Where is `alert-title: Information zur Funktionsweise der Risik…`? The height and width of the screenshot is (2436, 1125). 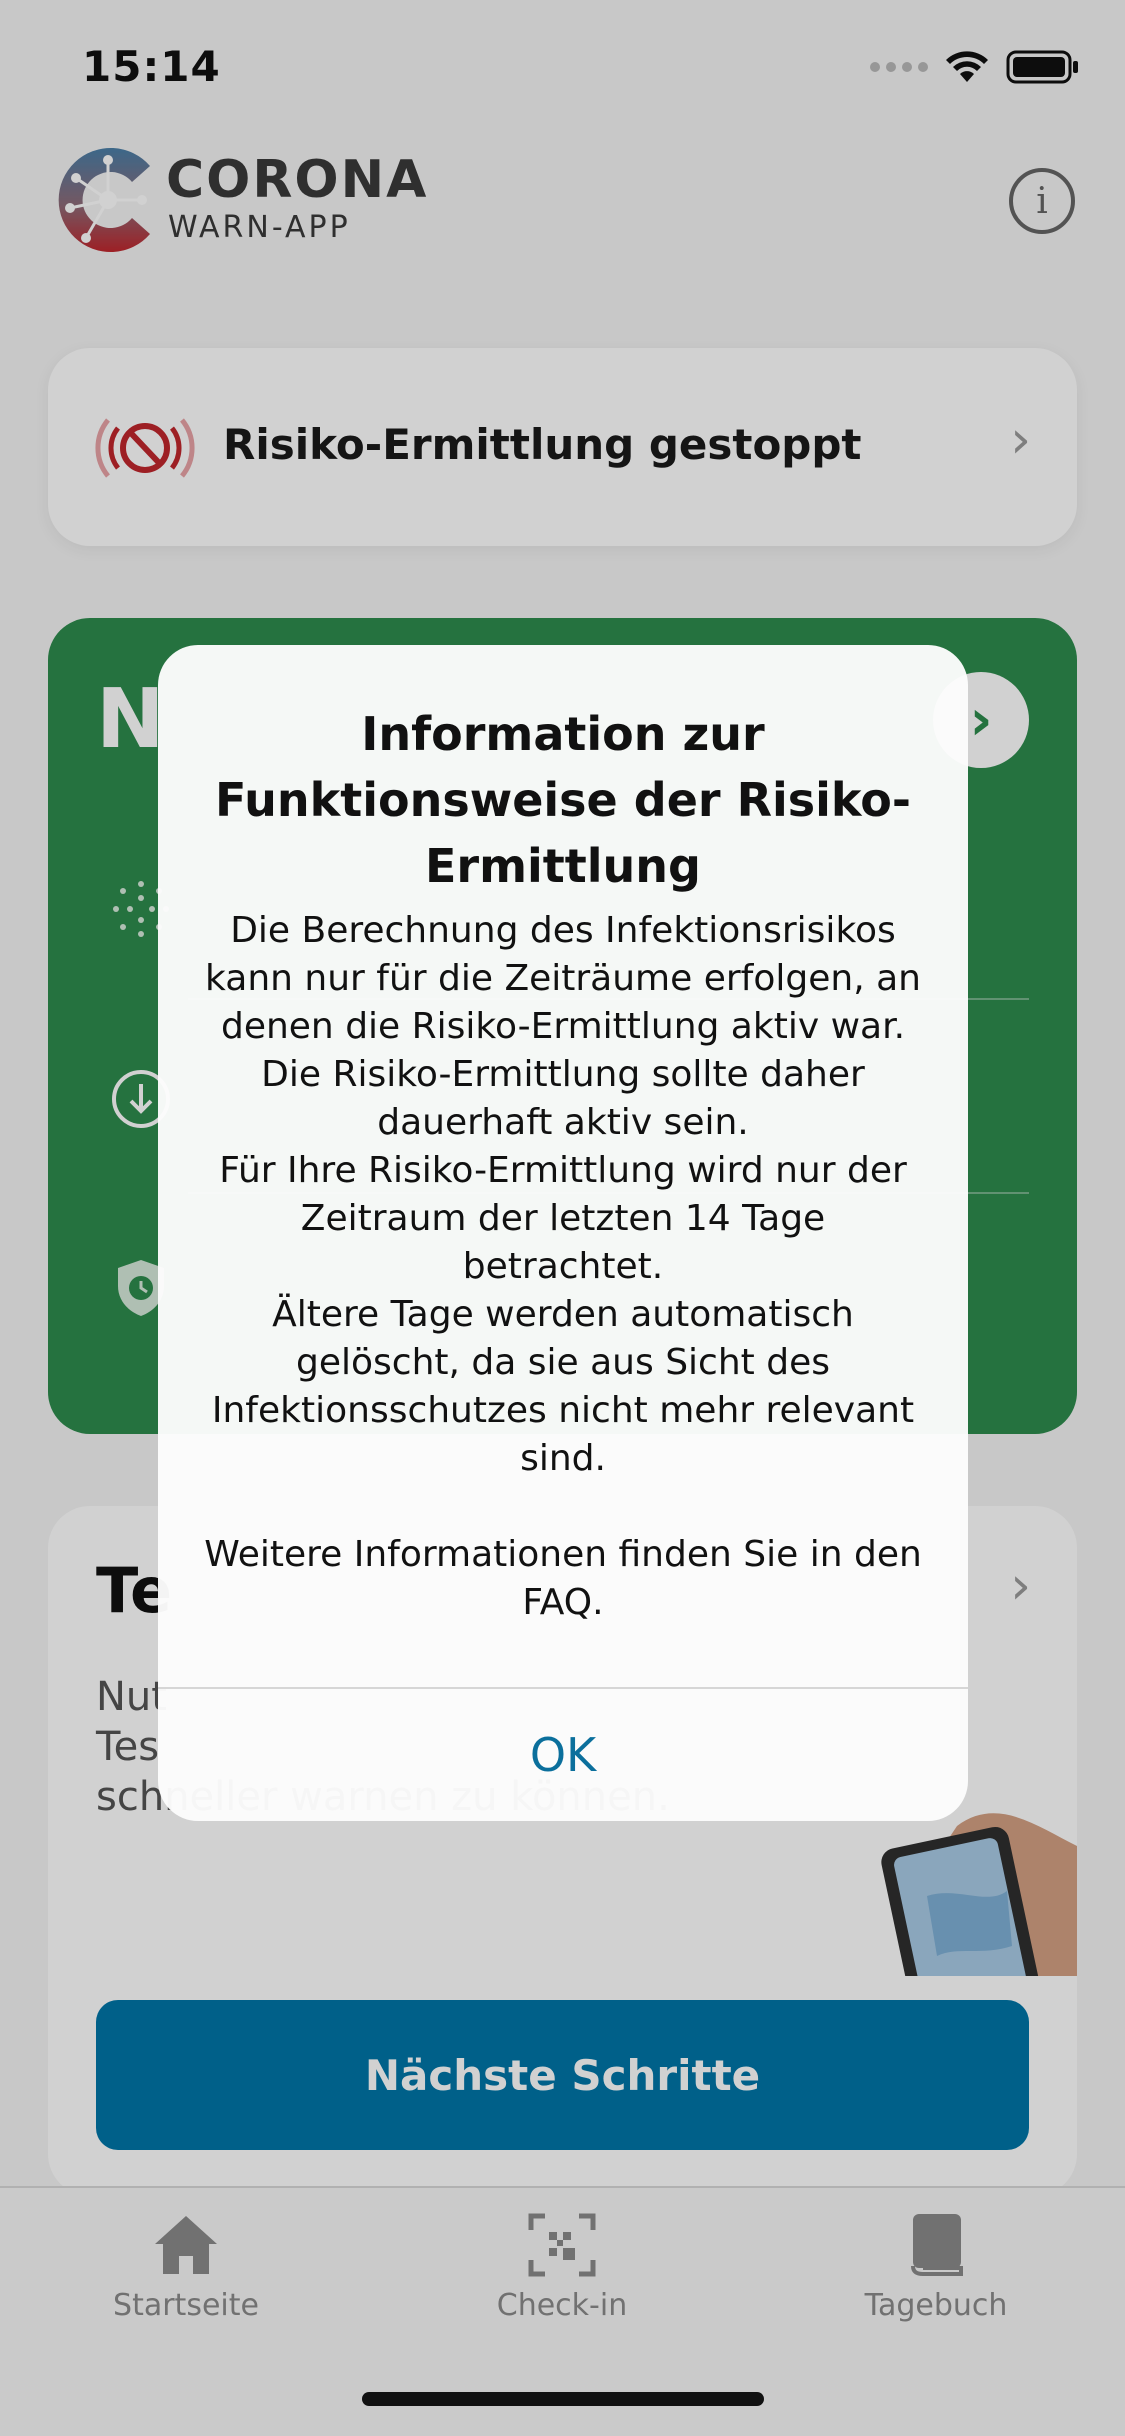 alert-title: Information zur Funktionsweise der Risik… is located at coordinates (563, 800).